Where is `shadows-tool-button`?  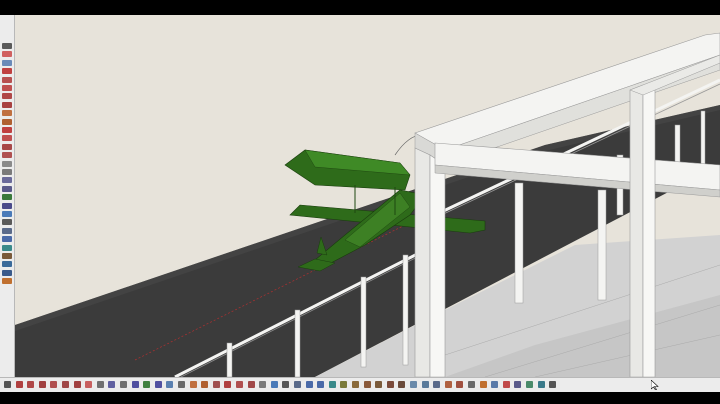
shadows-tool-button is located at coordinates (553, 384).